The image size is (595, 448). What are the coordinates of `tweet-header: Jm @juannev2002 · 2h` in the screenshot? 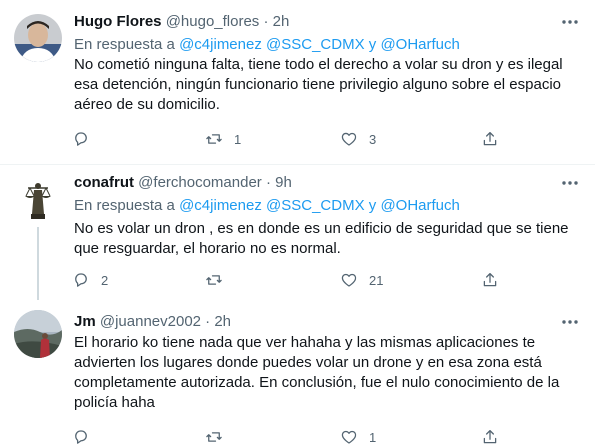 It's located at (152, 322).